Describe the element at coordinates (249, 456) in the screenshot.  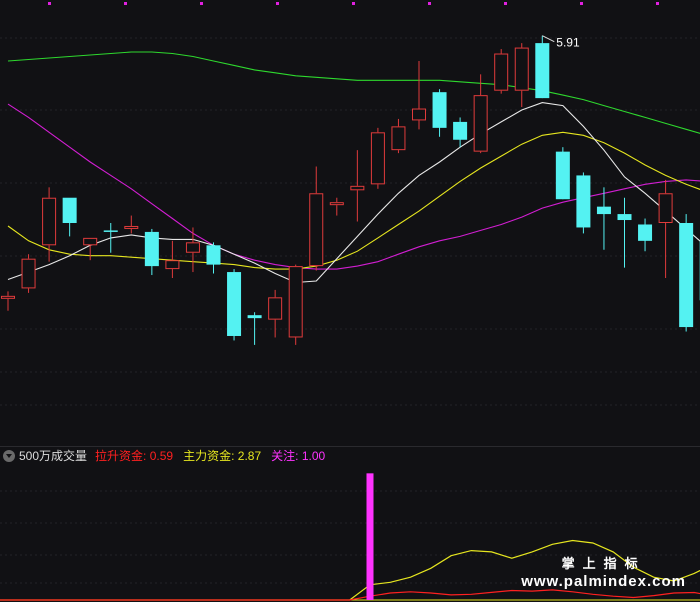
I see `legend-zhuli-value: 2.87` at that location.